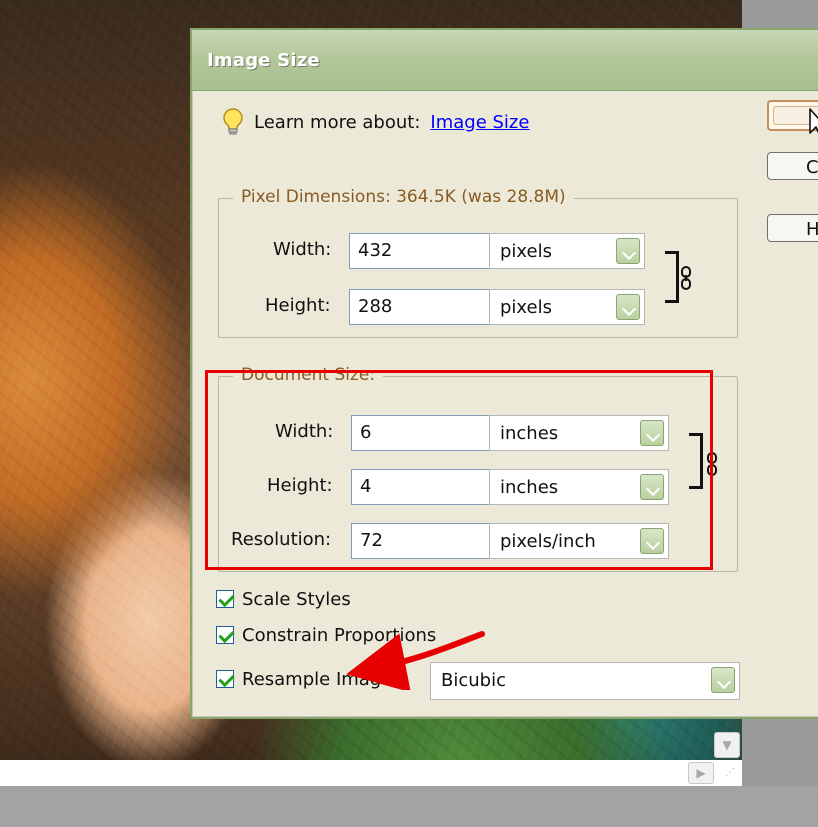 Image resolution: width=818 pixels, height=827 pixels. I want to click on chevron-down-icon: ▼, so click(727, 745).